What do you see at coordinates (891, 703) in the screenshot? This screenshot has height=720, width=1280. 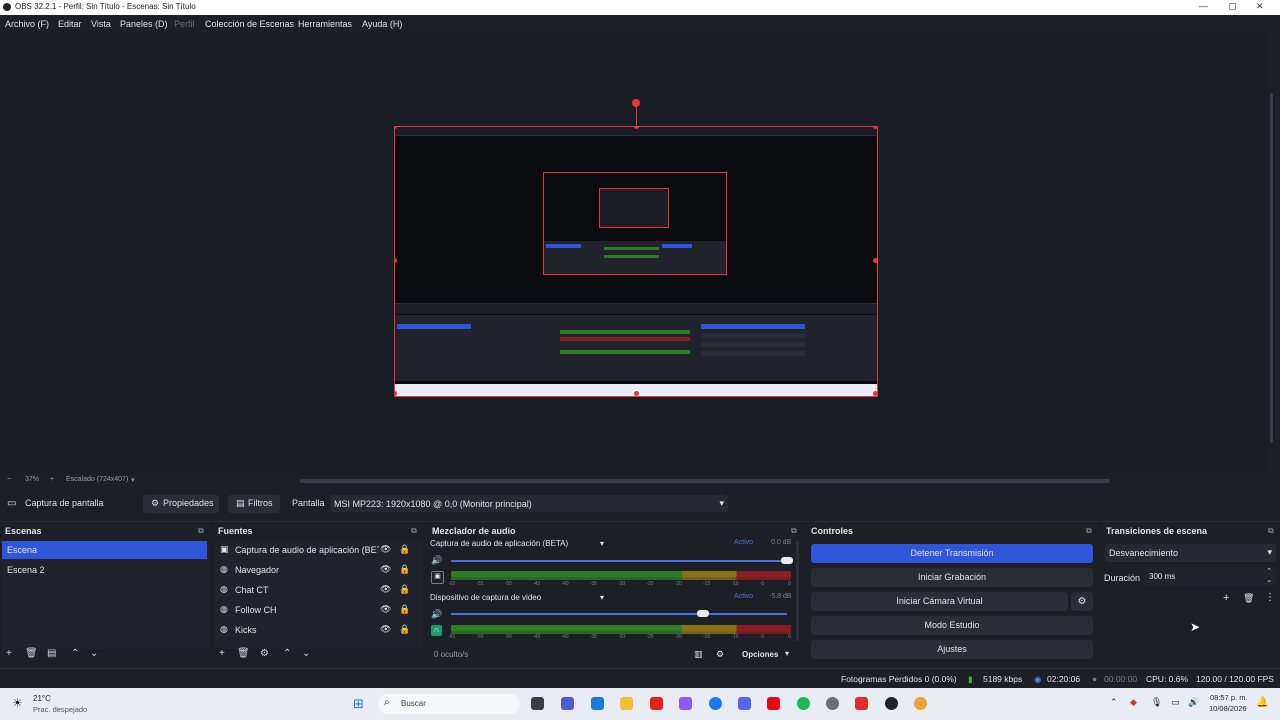 I see `obs-taskbar-icon` at bounding box center [891, 703].